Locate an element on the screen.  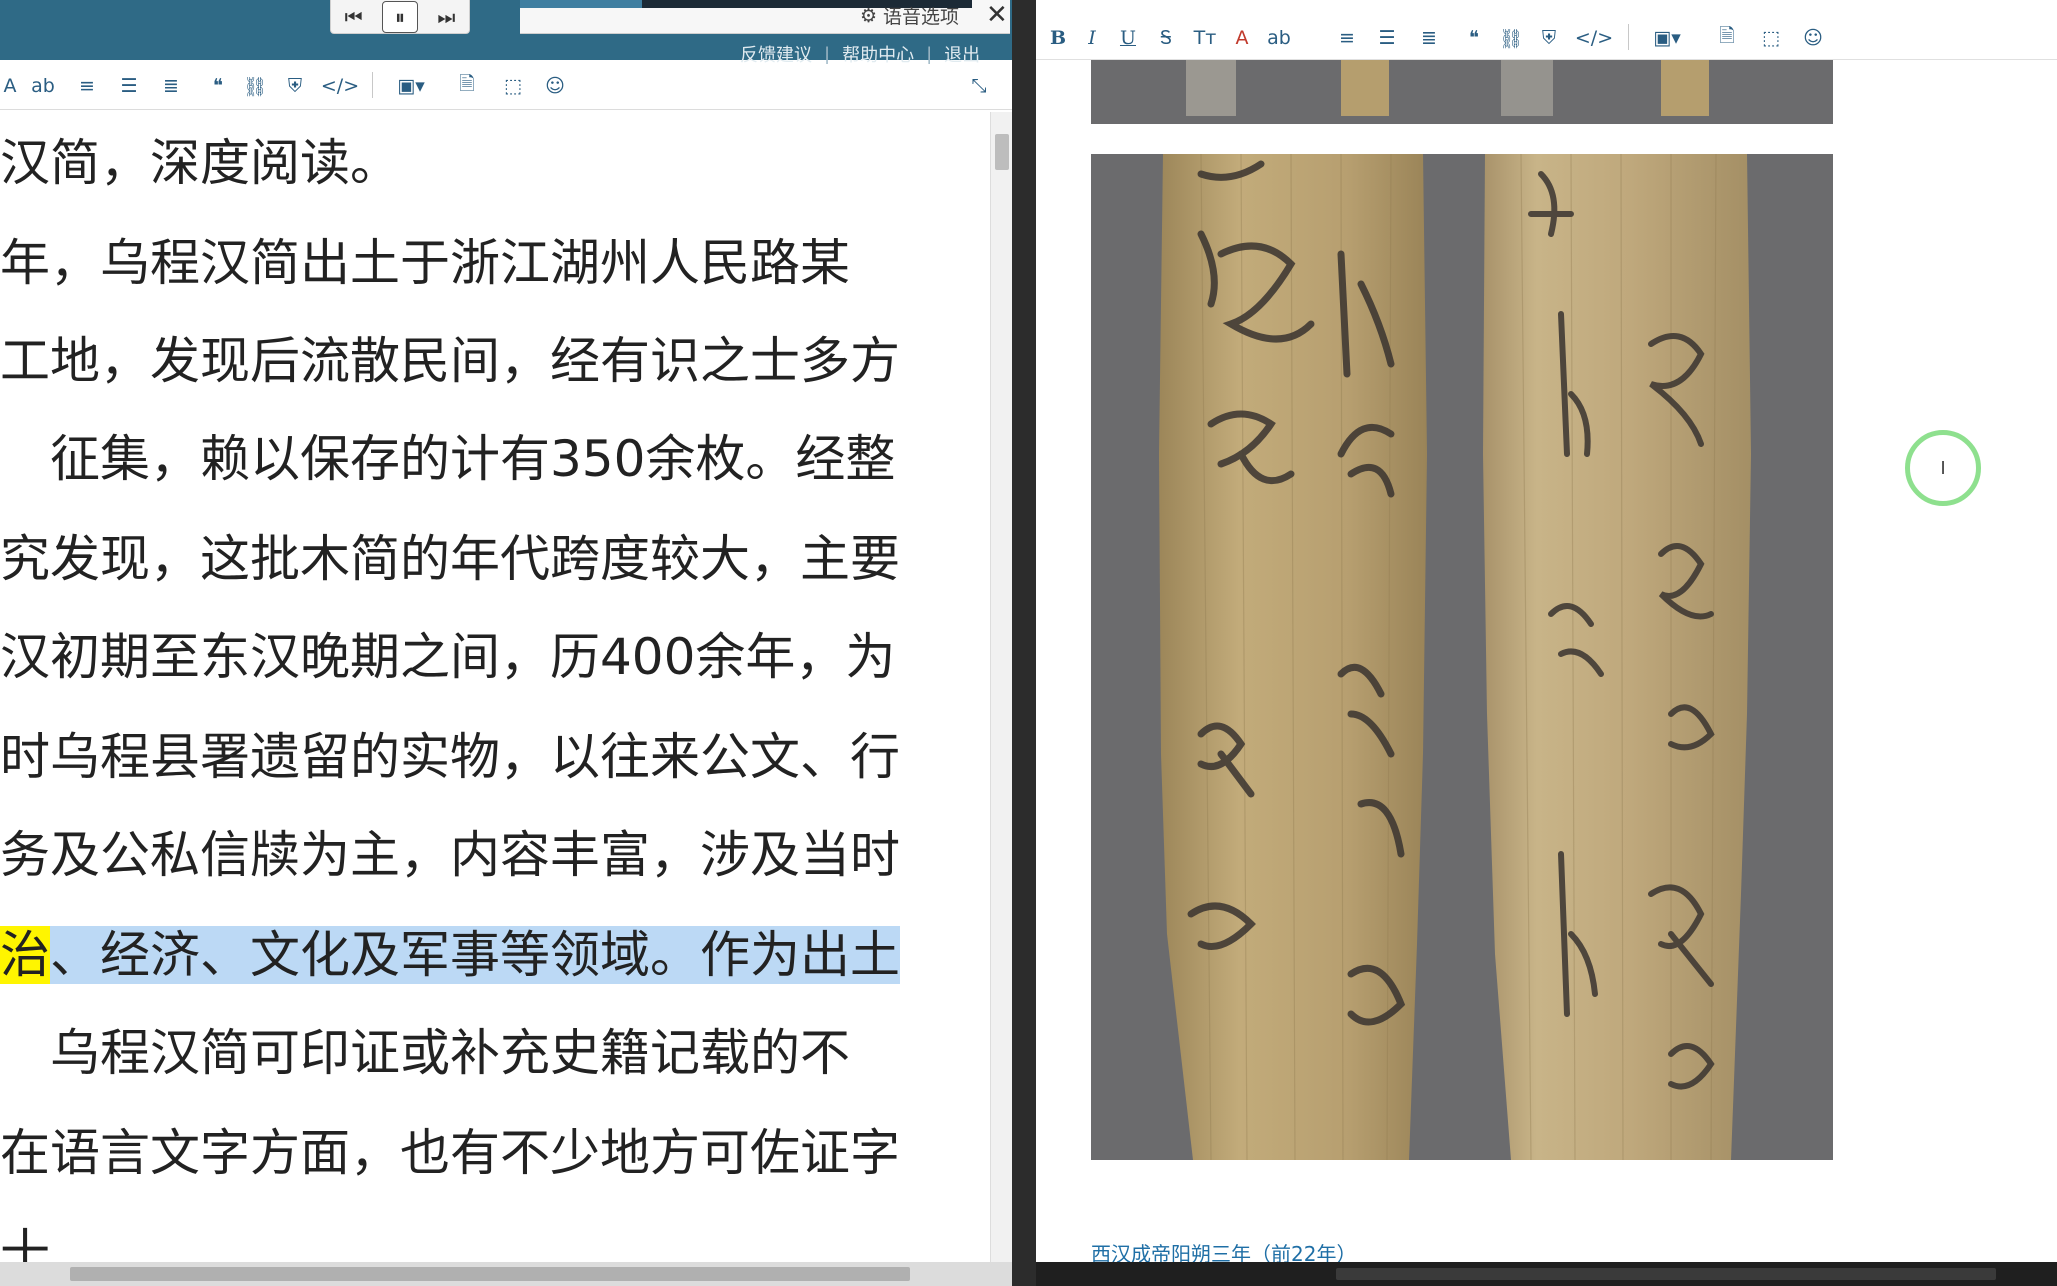
skip-back-icon: ⏮ is located at coordinates (354, 17).